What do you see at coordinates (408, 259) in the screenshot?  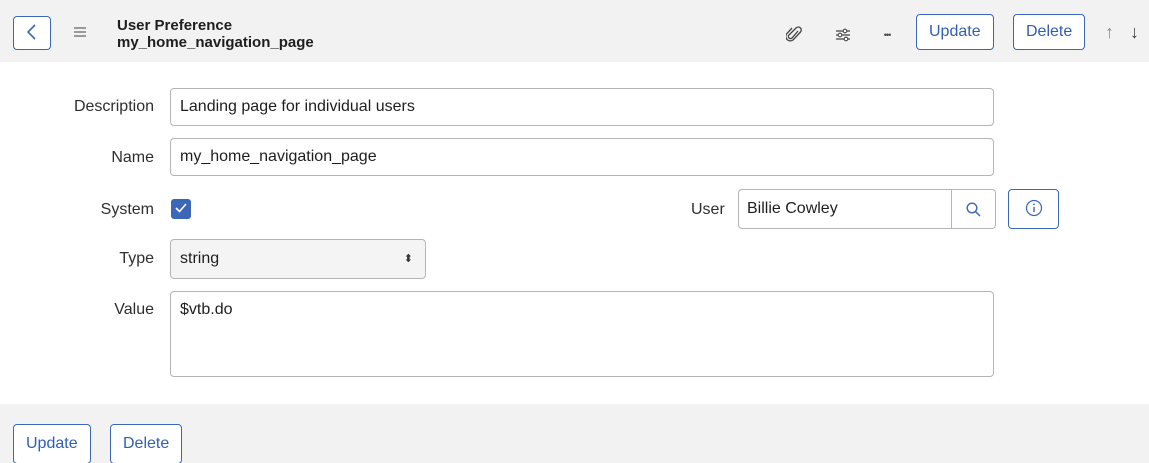 I see `select-caret-icon: ⬍` at bounding box center [408, 259].